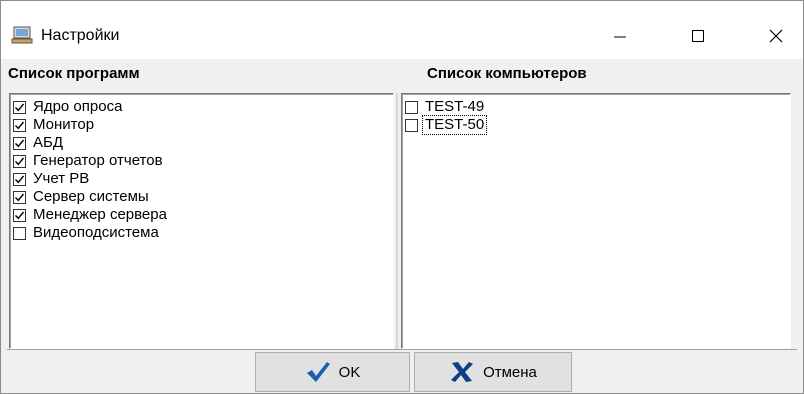 The height and width of the screenshot is (394, 804). What do you see at coordinates (74, 73) in the screenshot?
I see `programs-header: Список программ` at bounding box center [74, 73].